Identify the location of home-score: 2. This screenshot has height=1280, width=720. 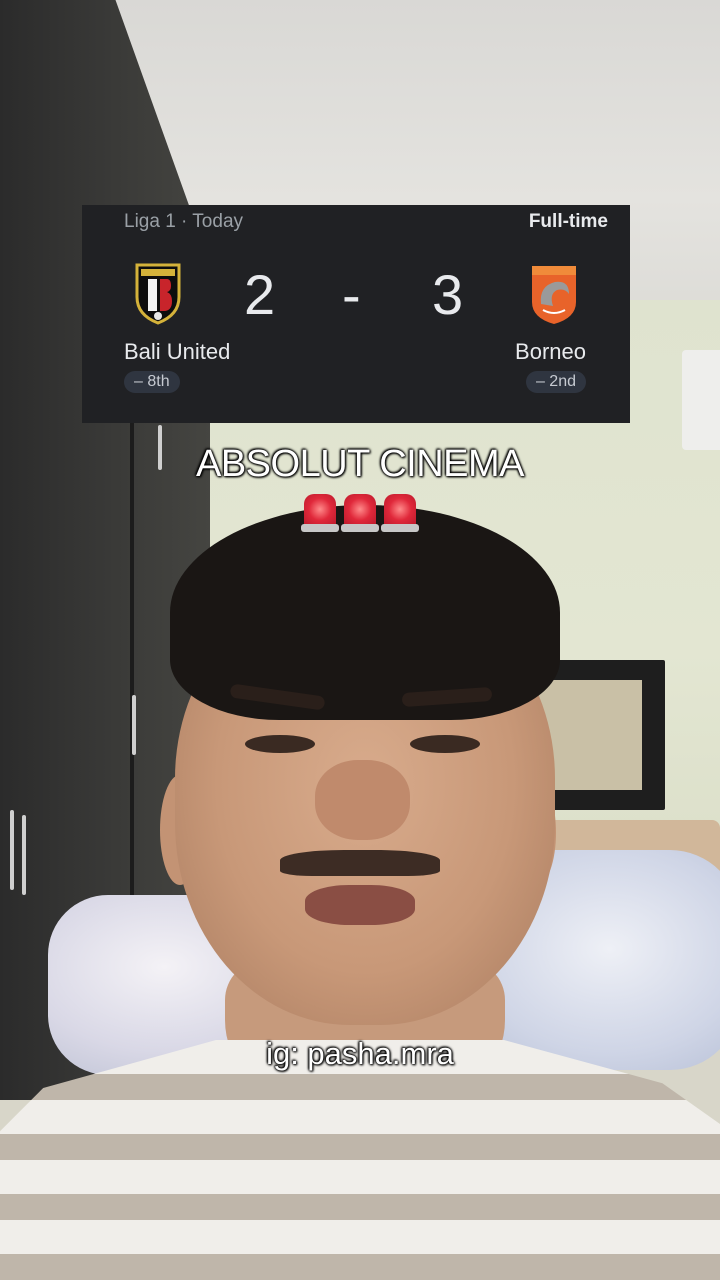
(260, 294).